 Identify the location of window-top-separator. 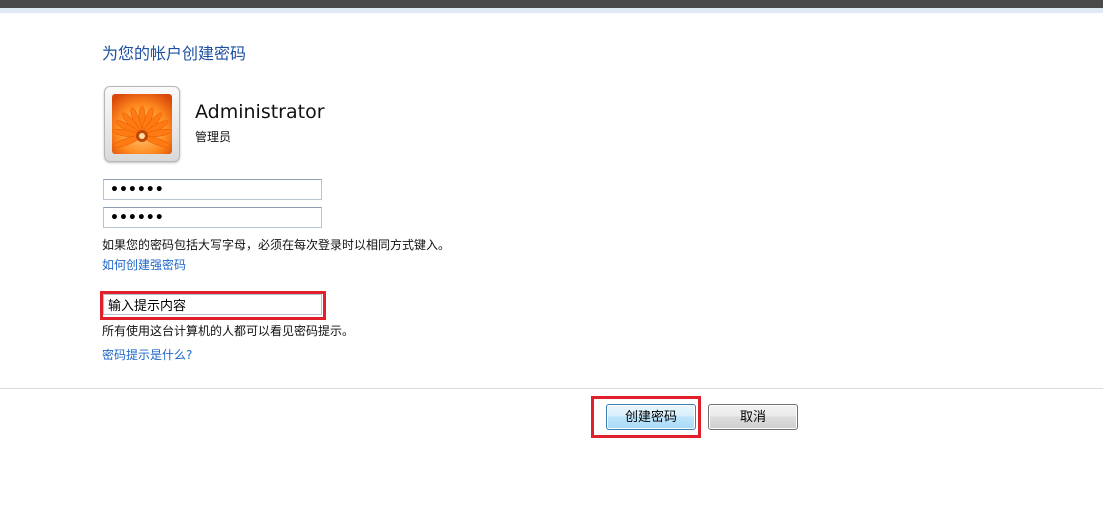
(551, 10).